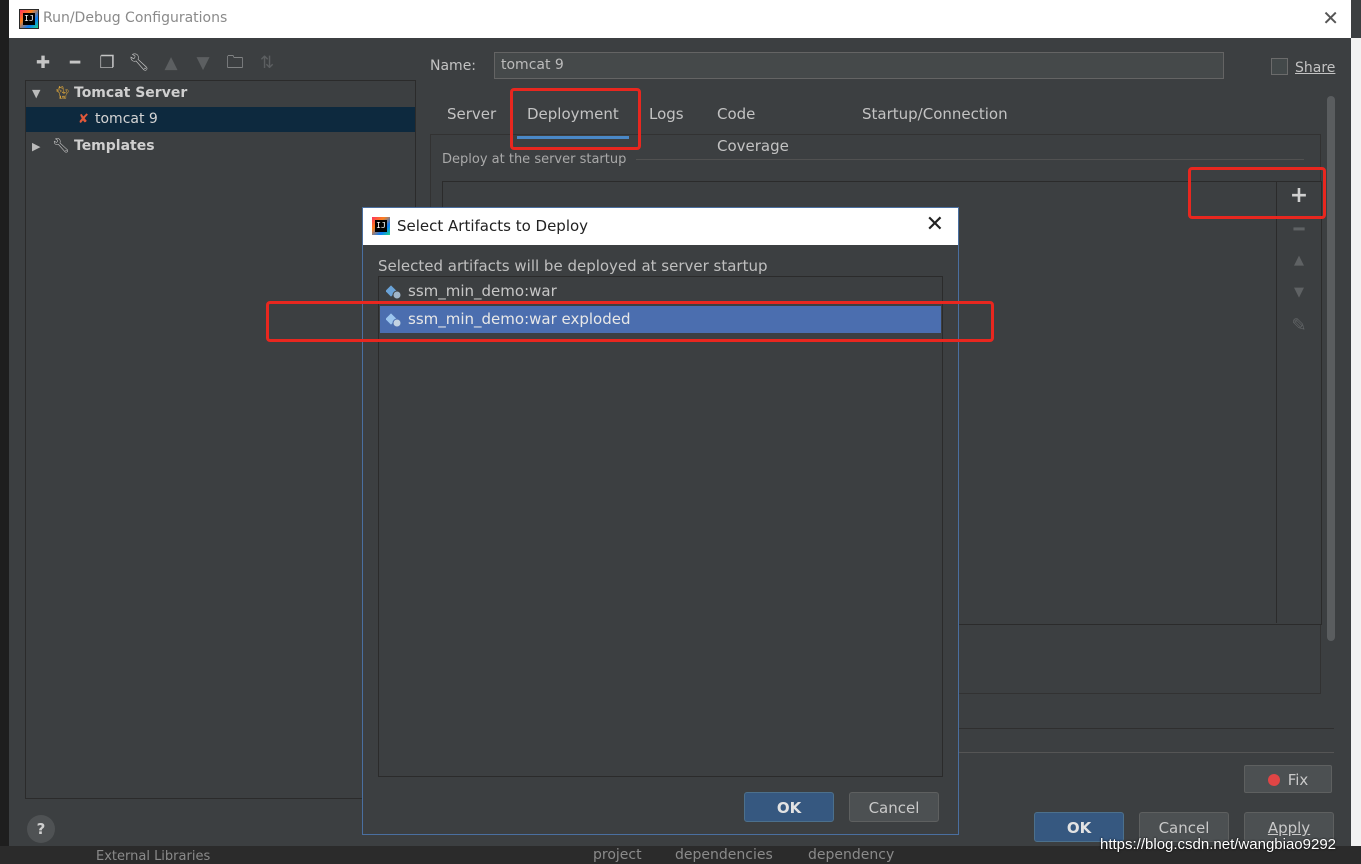  Describe the element at coordinates (135, 18) in the screenshot. I see `window-title: Run/Debug Configurations` at that location.